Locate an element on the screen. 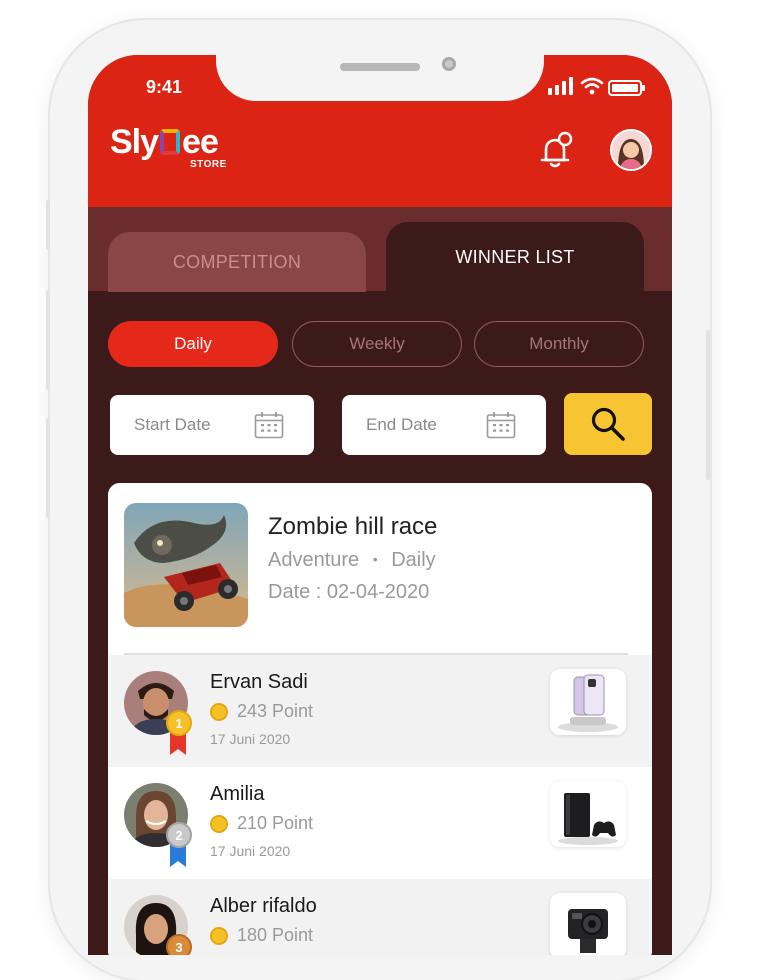  end-date-field is located at coordinates (444, 425).